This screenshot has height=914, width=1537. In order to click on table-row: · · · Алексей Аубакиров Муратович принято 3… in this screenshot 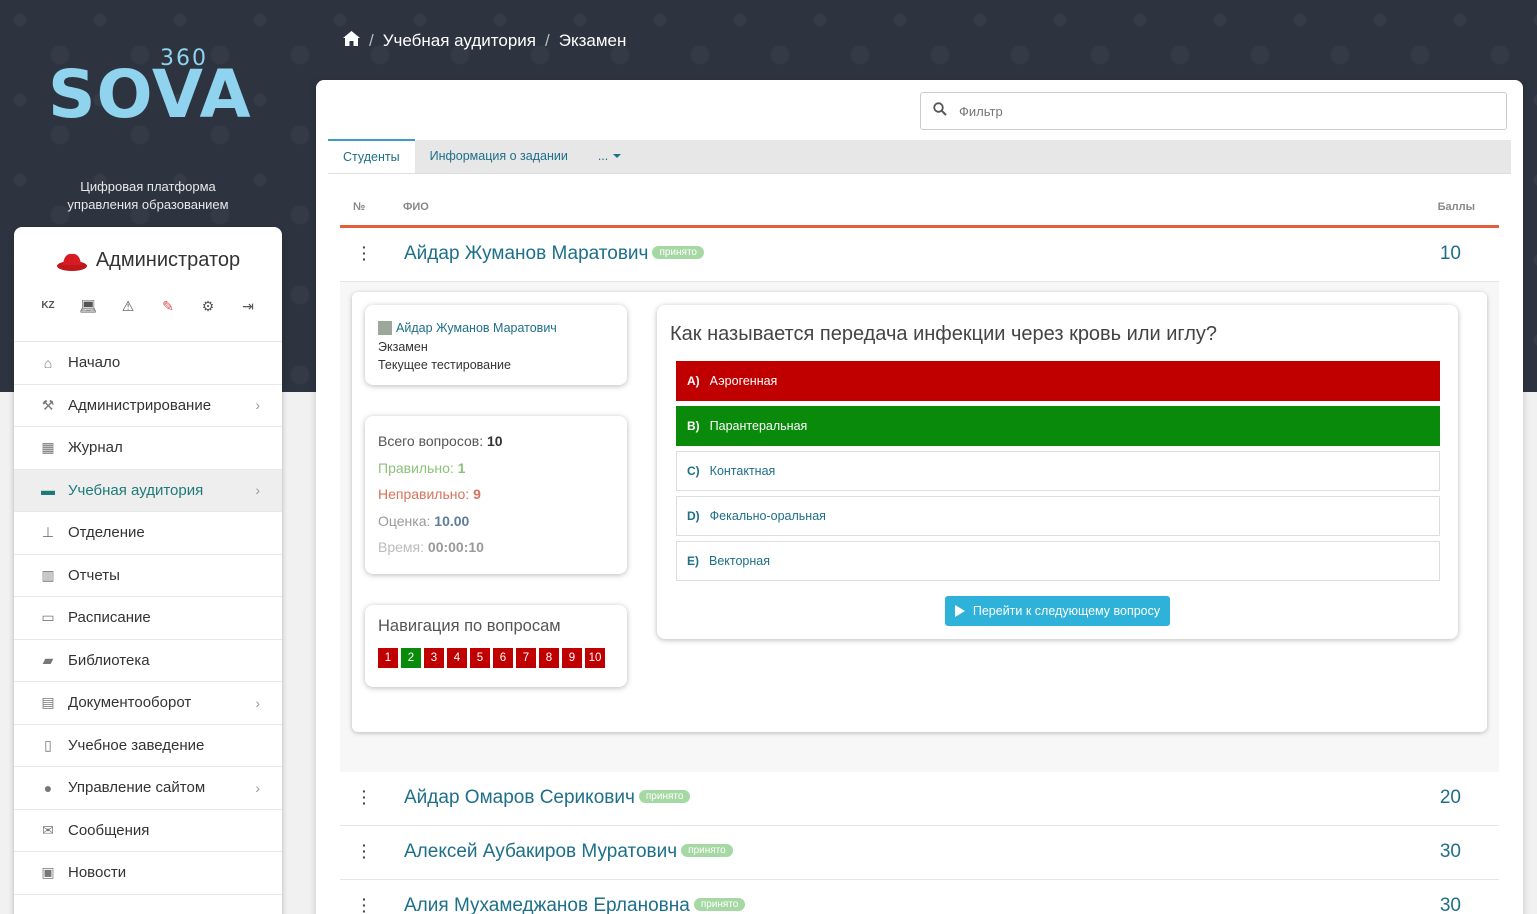, I will do `click(919, 853)`.